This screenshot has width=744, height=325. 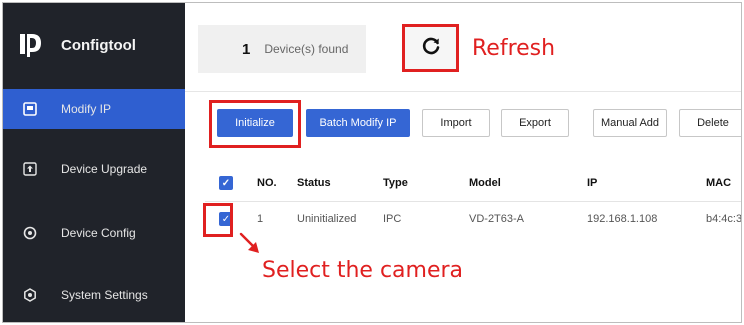 I want to click on column-header-model: Model, so click(x=485, y=183).